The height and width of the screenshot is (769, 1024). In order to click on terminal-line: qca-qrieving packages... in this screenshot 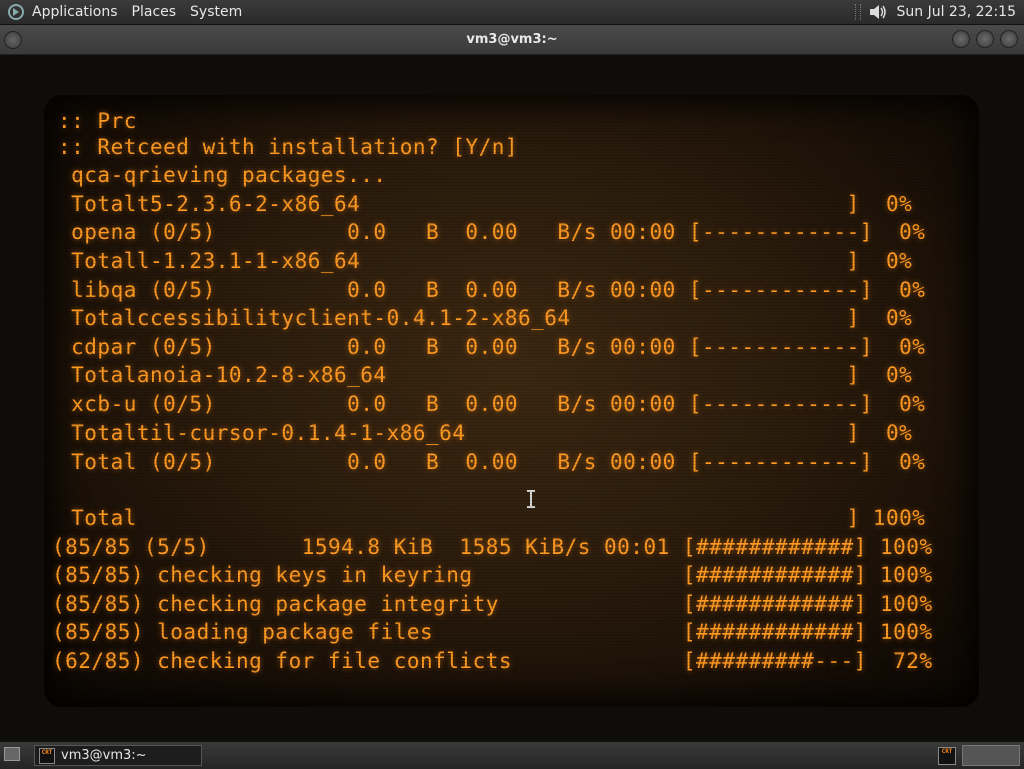, I will do `click(222, 175)`.